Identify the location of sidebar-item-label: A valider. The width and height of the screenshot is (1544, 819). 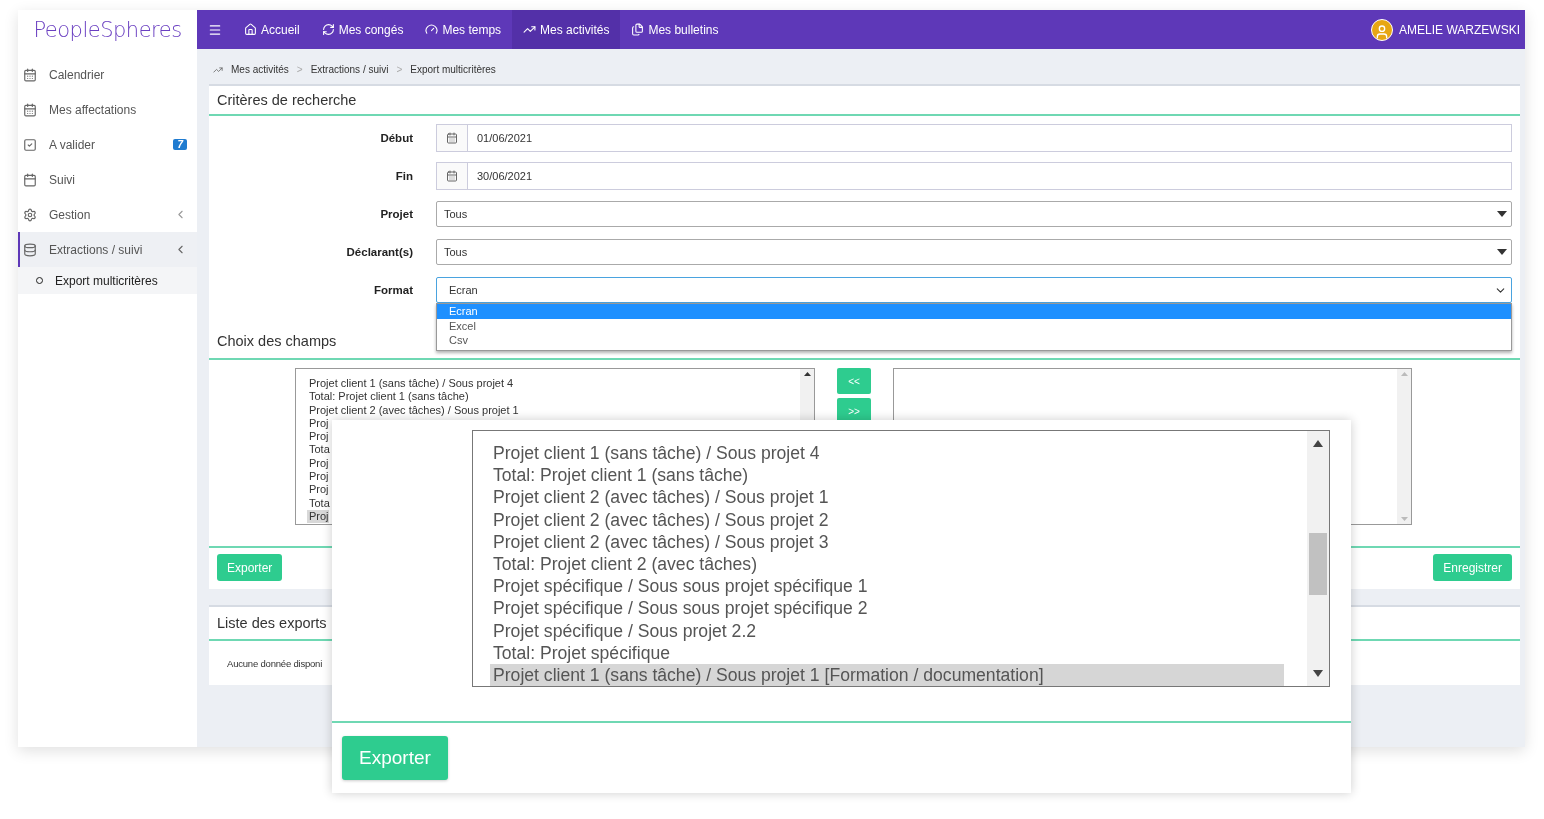
(73, 144).